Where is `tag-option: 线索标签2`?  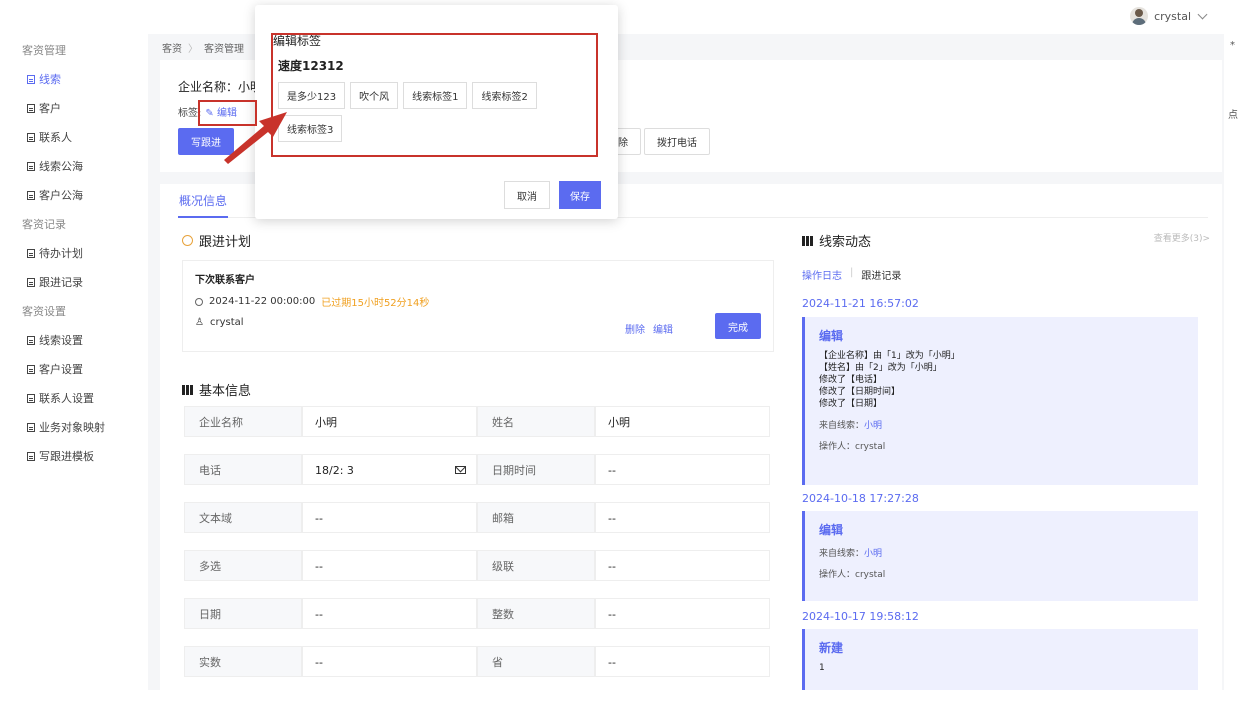 tag-option: 线索标签2 is located at coordinates (504, 95).